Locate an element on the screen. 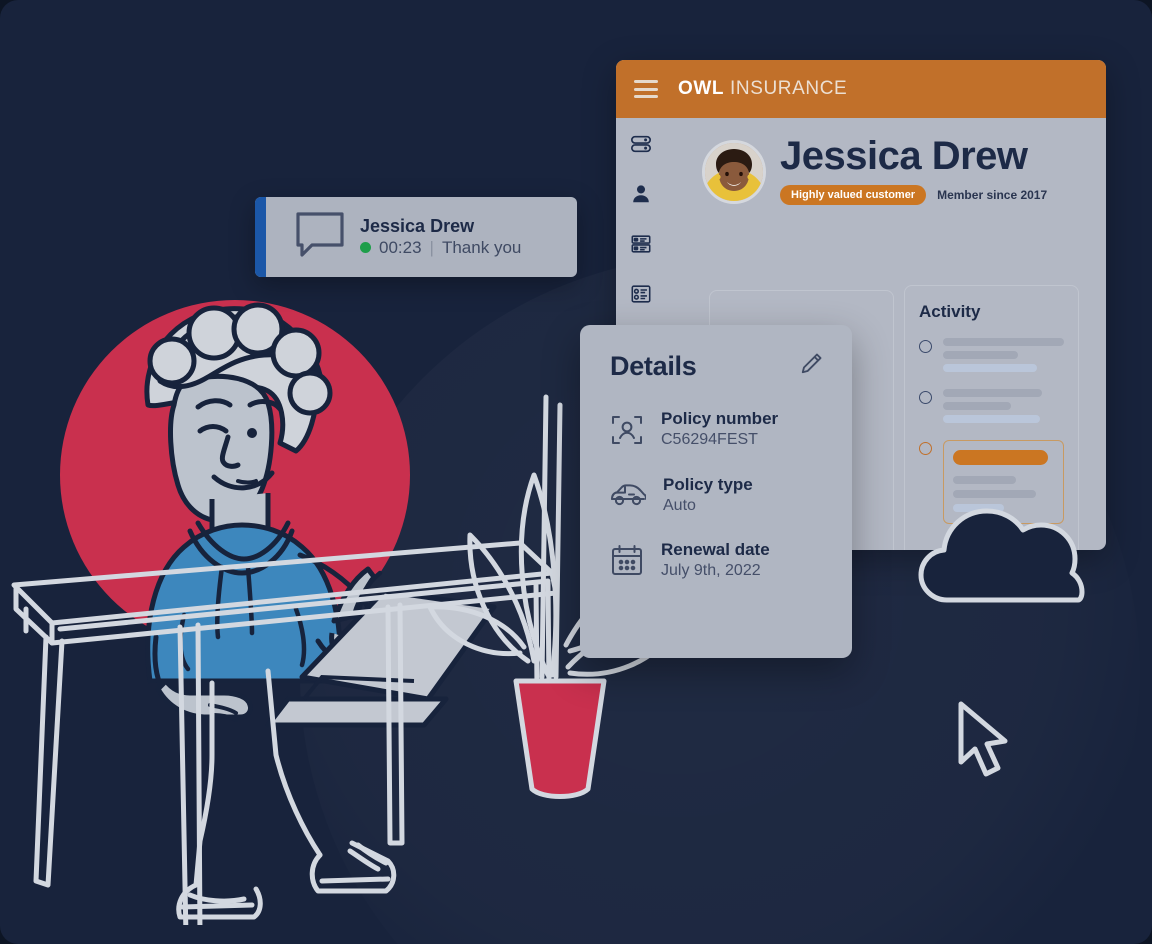 This screenshot has width=1152, height=944. profile-meta: Highly valued customer Member since 2017 is located at coordinates (913, 195).